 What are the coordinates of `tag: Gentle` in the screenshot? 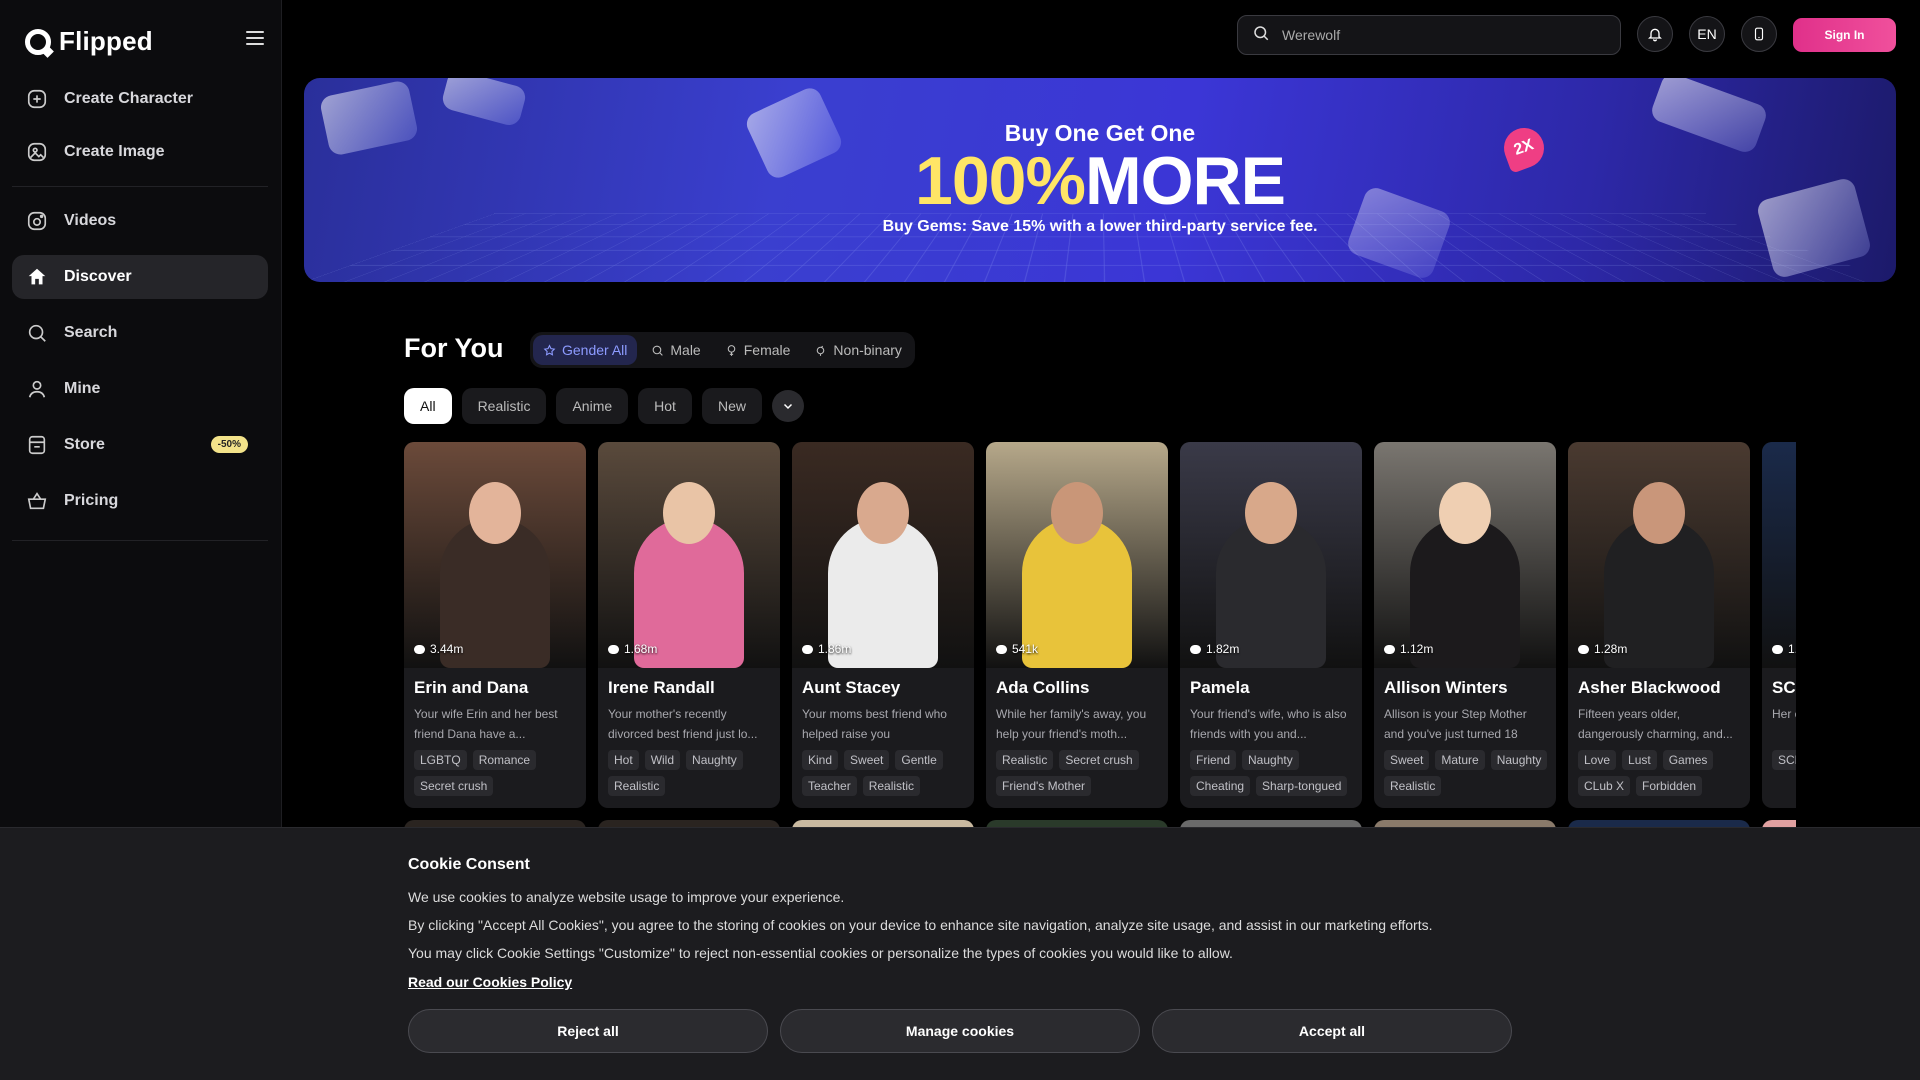 It's located at (919, 760).